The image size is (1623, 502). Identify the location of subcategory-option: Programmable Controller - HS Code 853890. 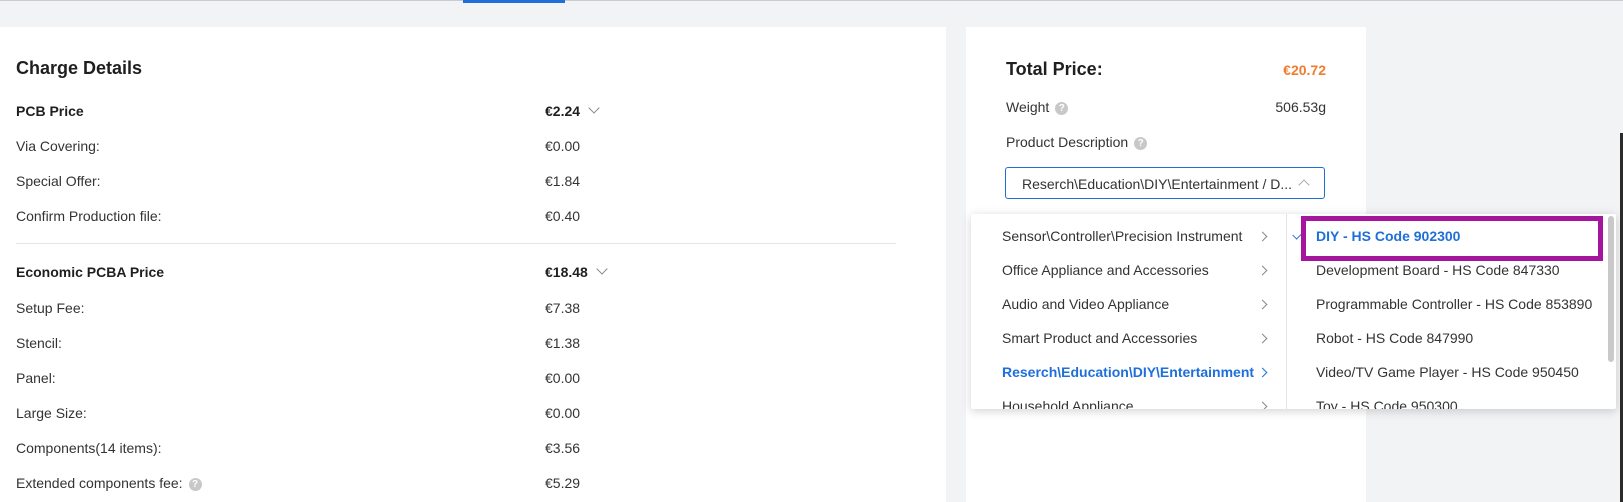
(1451, 304).